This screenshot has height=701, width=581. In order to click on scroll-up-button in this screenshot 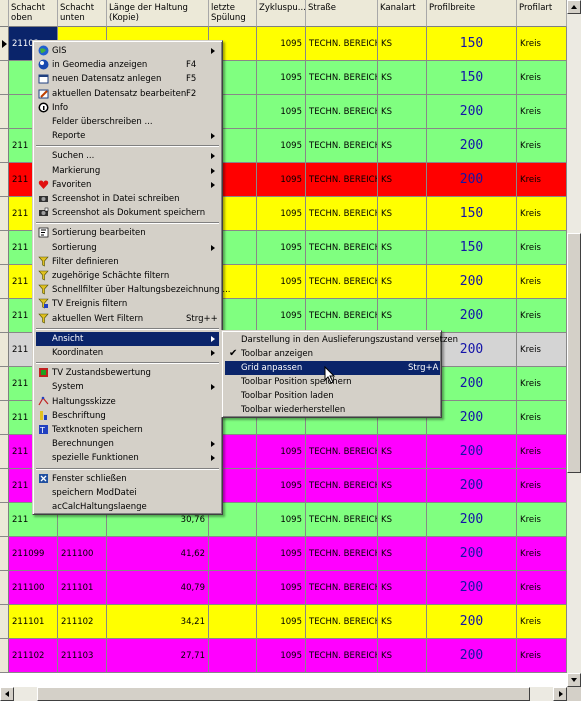, I will do `click(574, 7)`.